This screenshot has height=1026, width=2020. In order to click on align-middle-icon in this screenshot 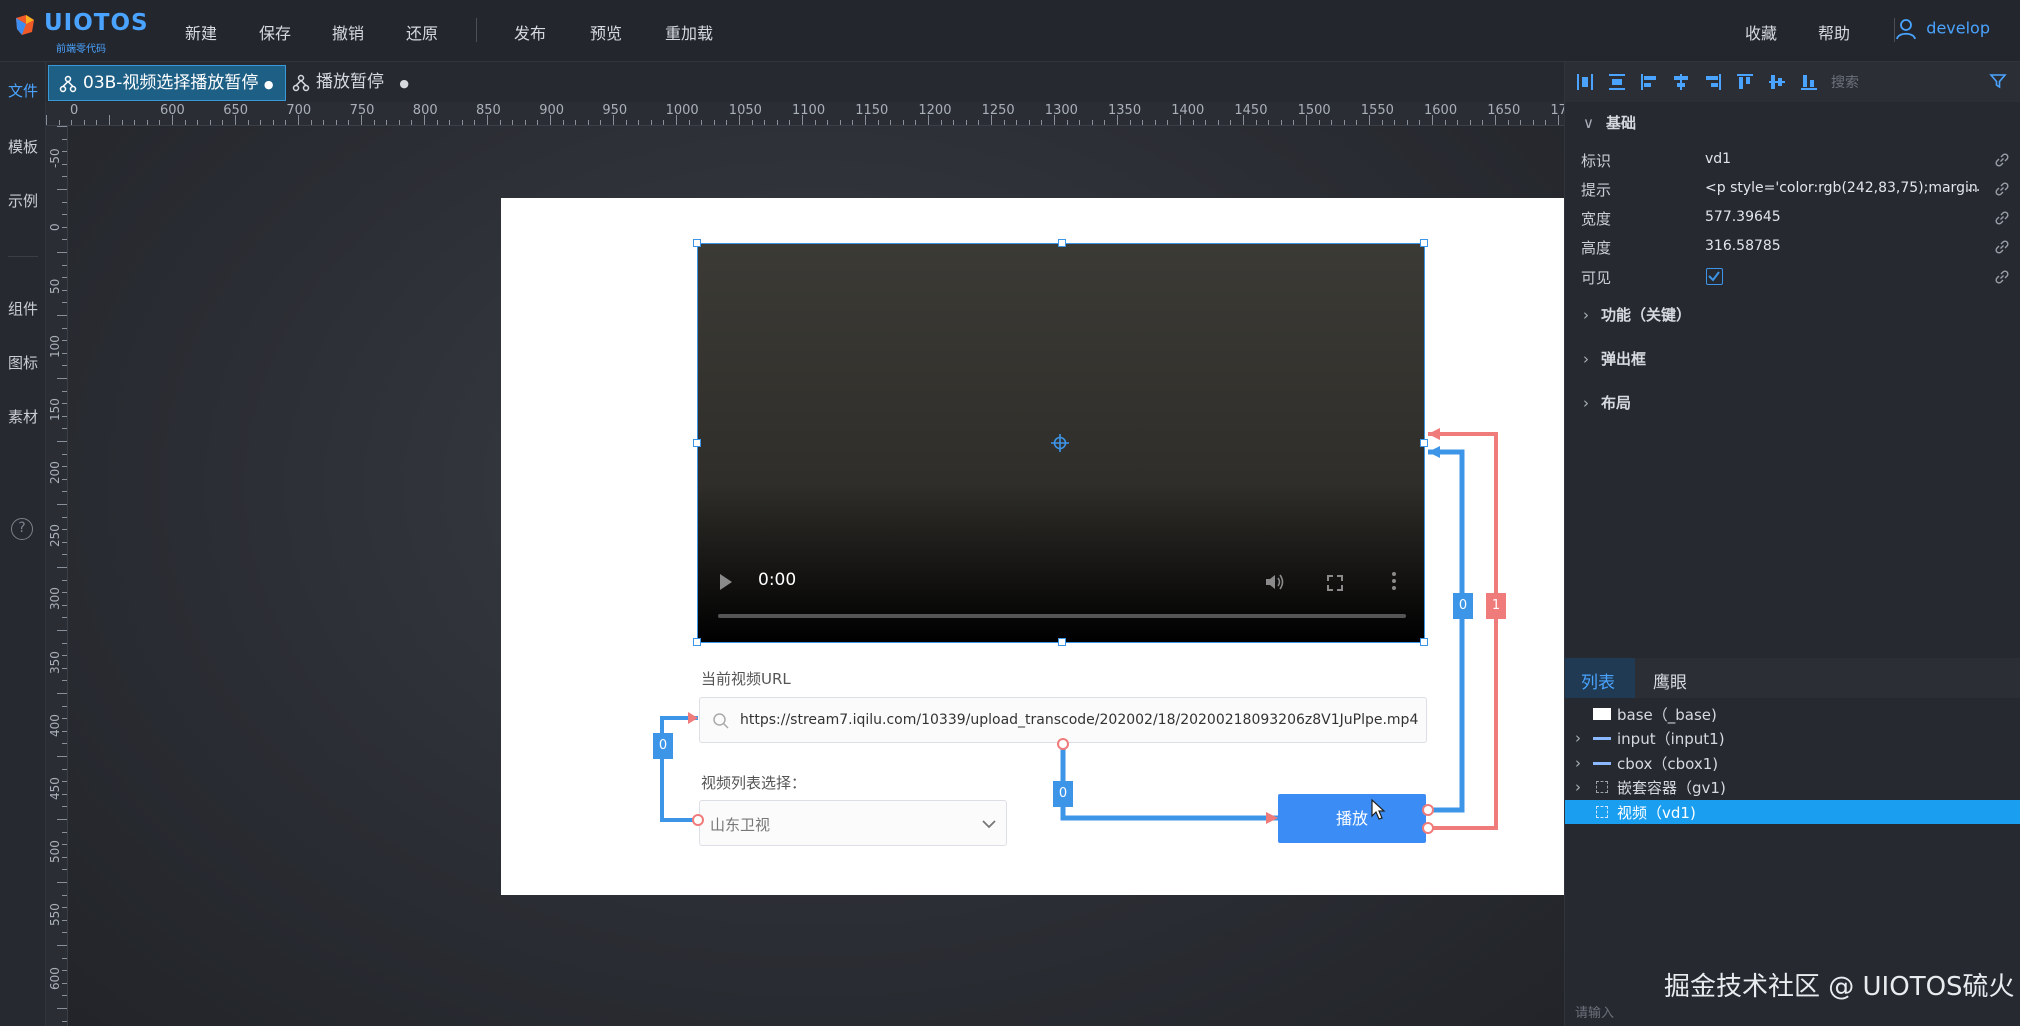, I will do `click(1777, 82)`.